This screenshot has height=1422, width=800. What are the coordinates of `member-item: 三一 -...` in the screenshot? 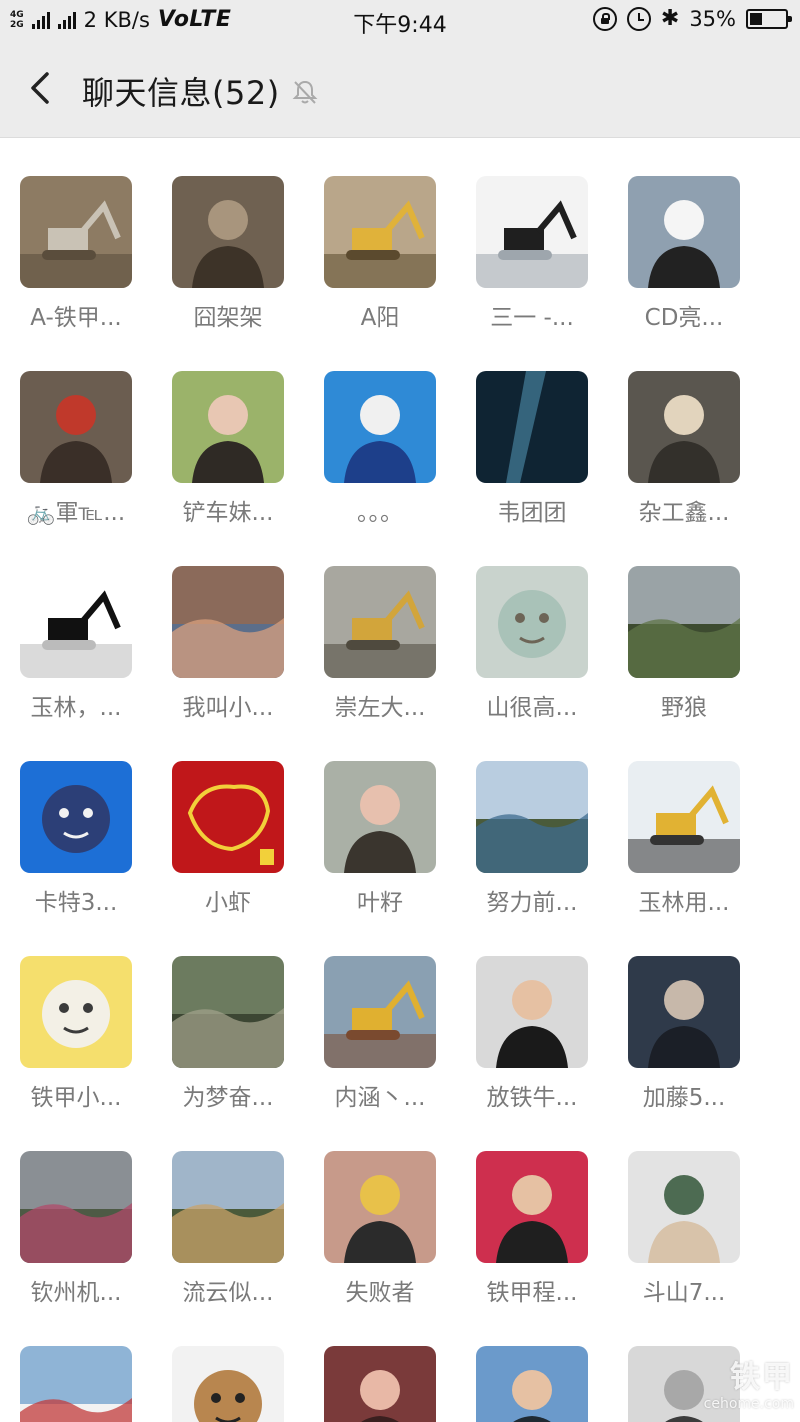 It's located at (526, 234).